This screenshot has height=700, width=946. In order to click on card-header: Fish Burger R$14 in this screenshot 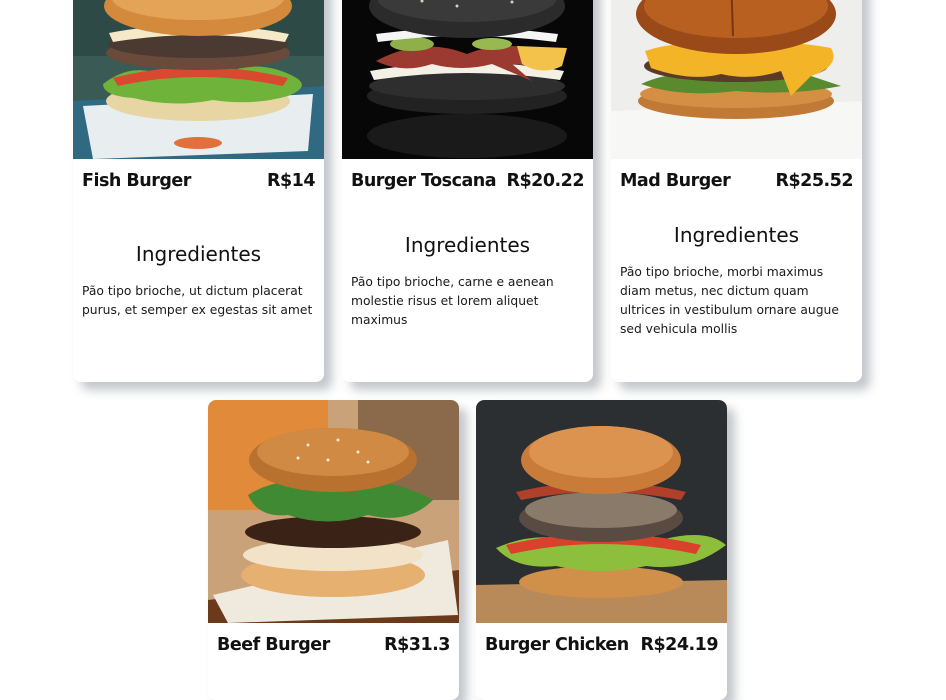, I will do `click(198, 181)`.